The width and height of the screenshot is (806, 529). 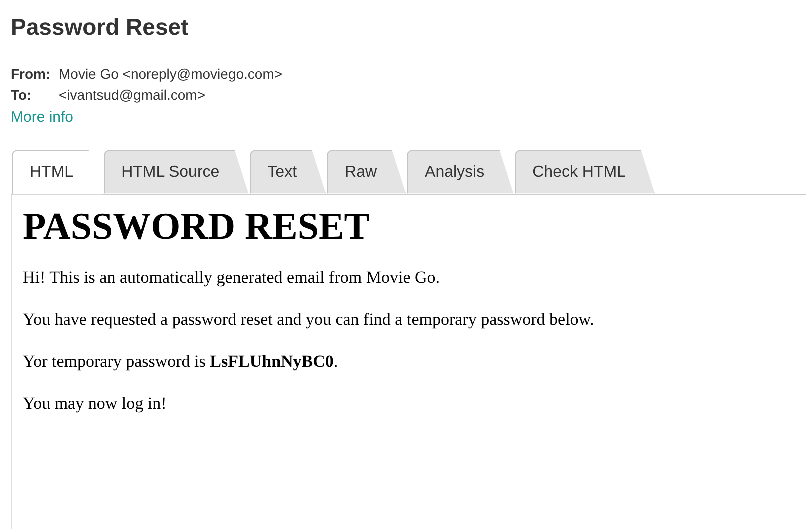 I want to click on message-paragraph: Hi! This is an automatically generated email from Movie Go., so click(x=232, y=278).